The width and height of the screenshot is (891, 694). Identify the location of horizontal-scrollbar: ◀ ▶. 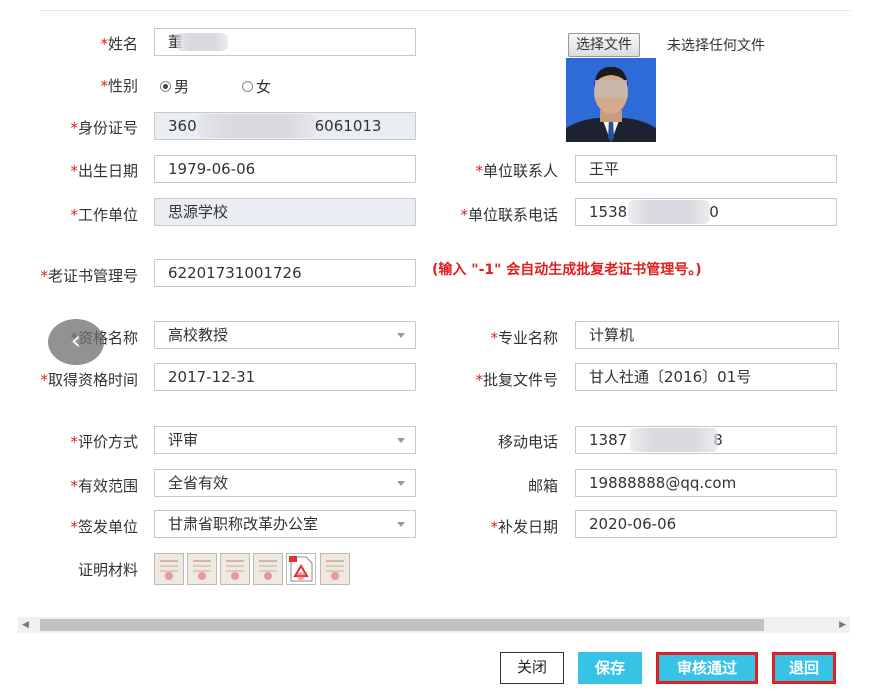
(434, 625).